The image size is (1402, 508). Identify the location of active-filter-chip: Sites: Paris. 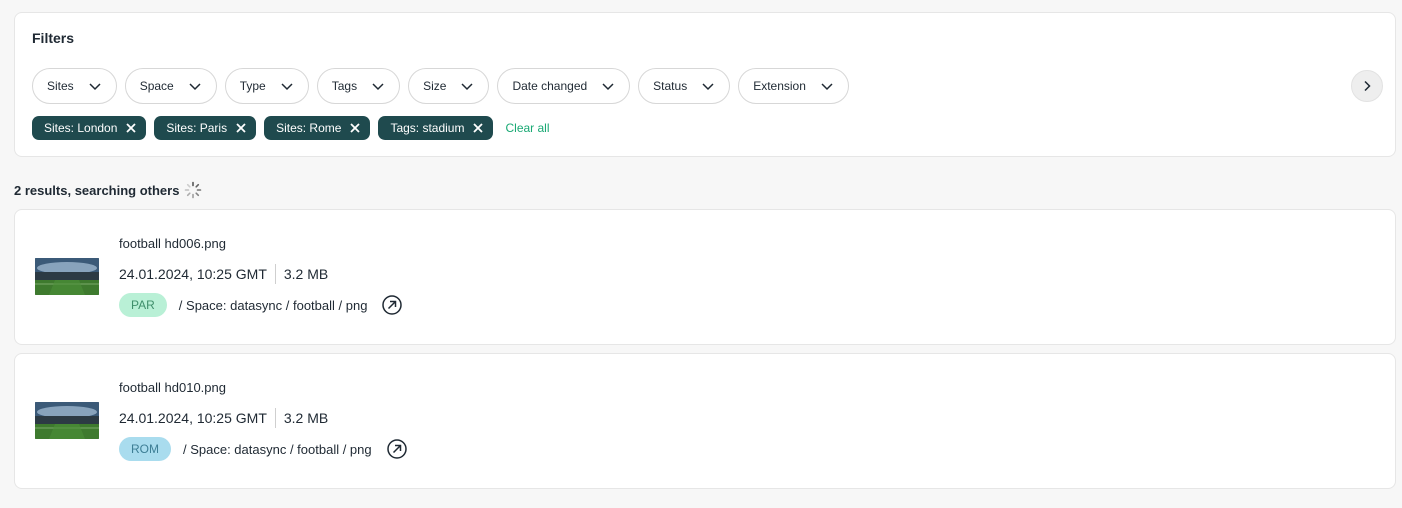
(205, 128).